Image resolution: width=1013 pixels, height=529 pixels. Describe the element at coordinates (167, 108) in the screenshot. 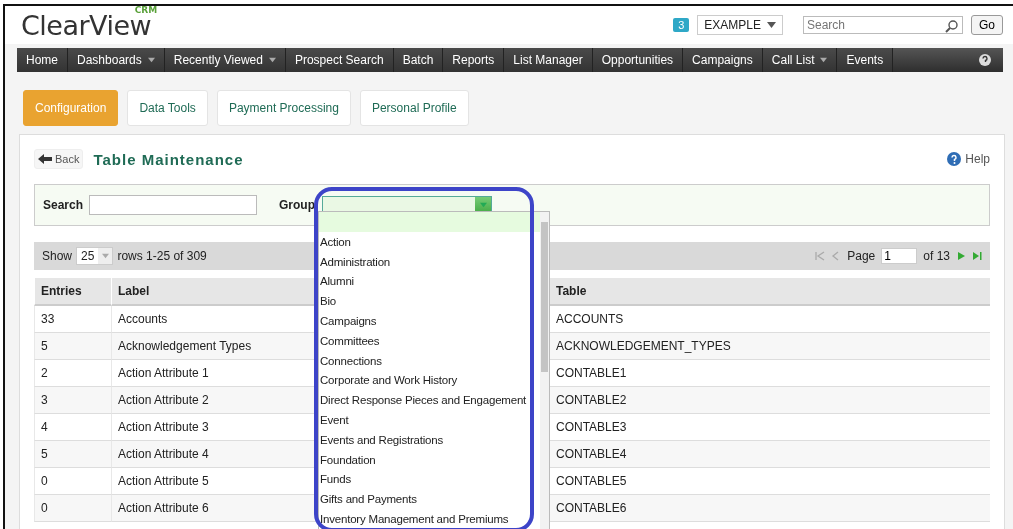

I see `tab: Data Tools` at that location.